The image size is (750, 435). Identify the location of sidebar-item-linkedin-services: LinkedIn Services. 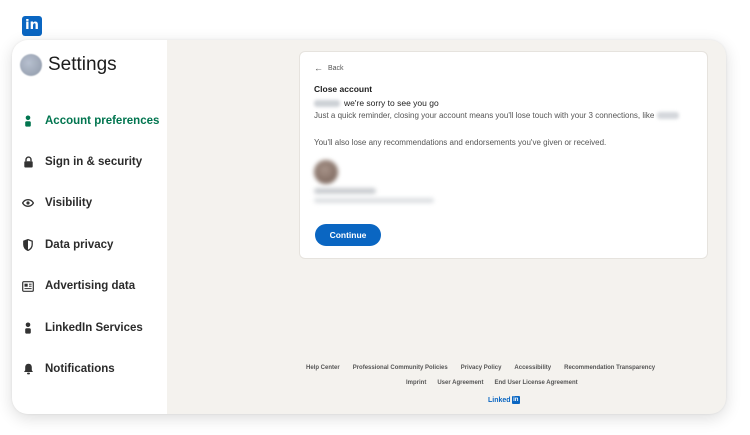
(90, 327).